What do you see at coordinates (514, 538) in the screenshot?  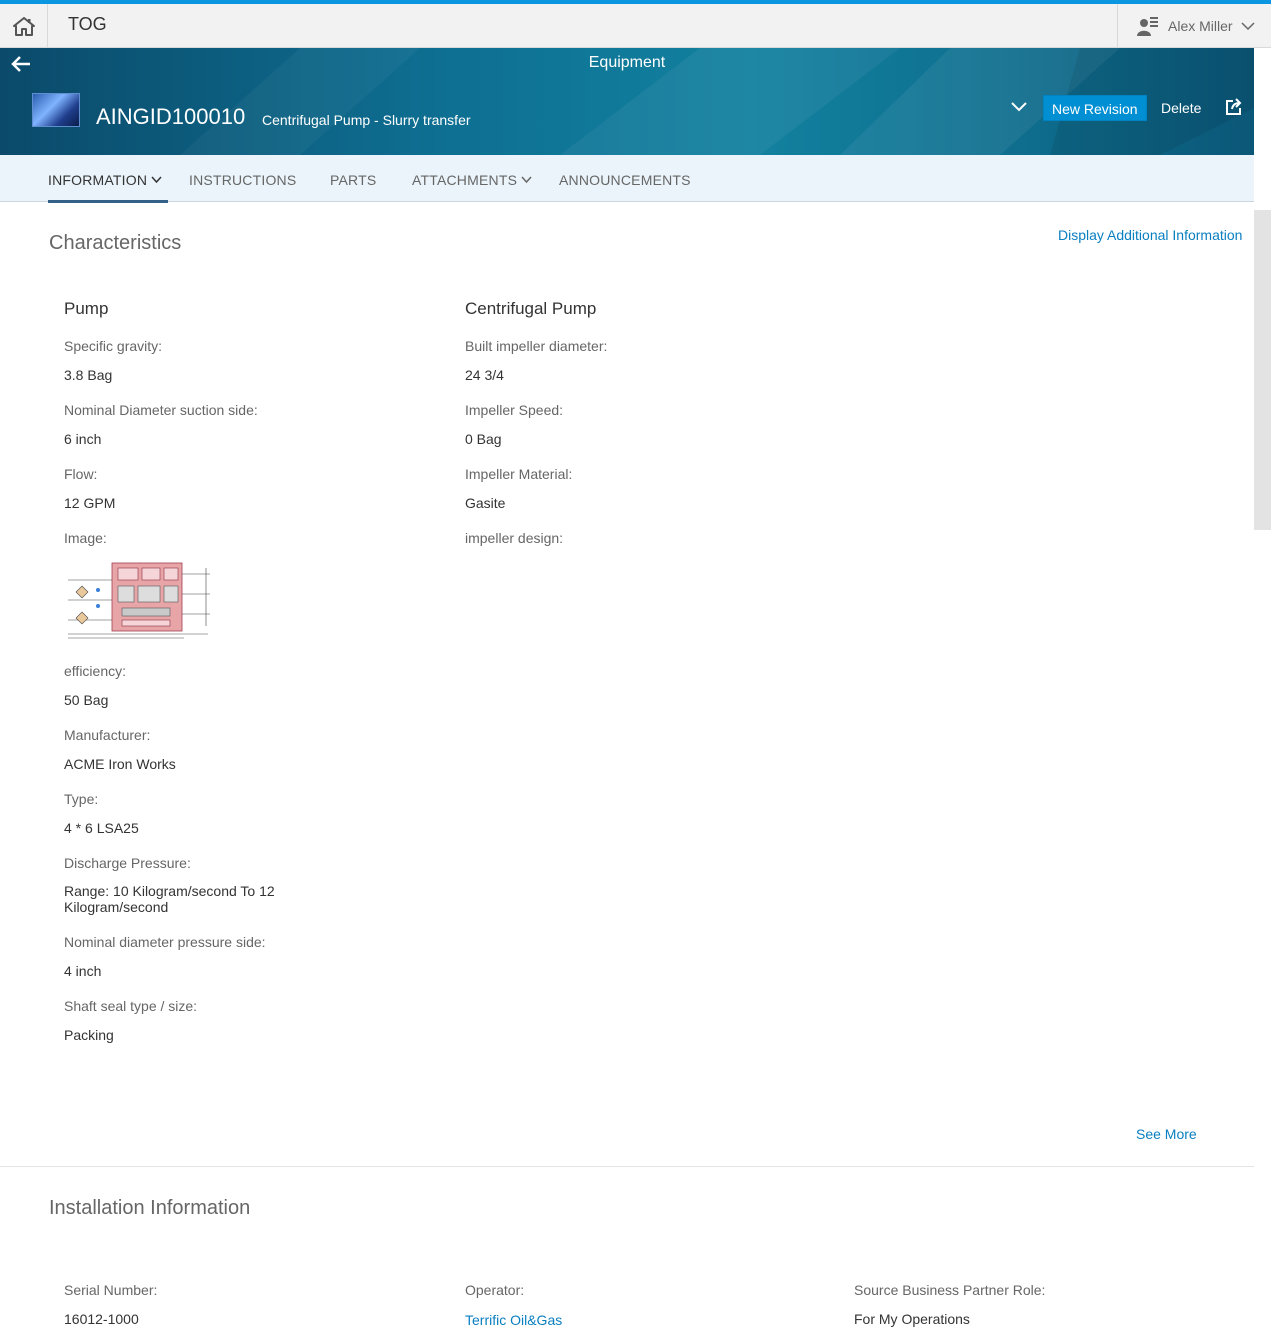 I see `field-label: impeller design:` at bounding box center [514, 538].